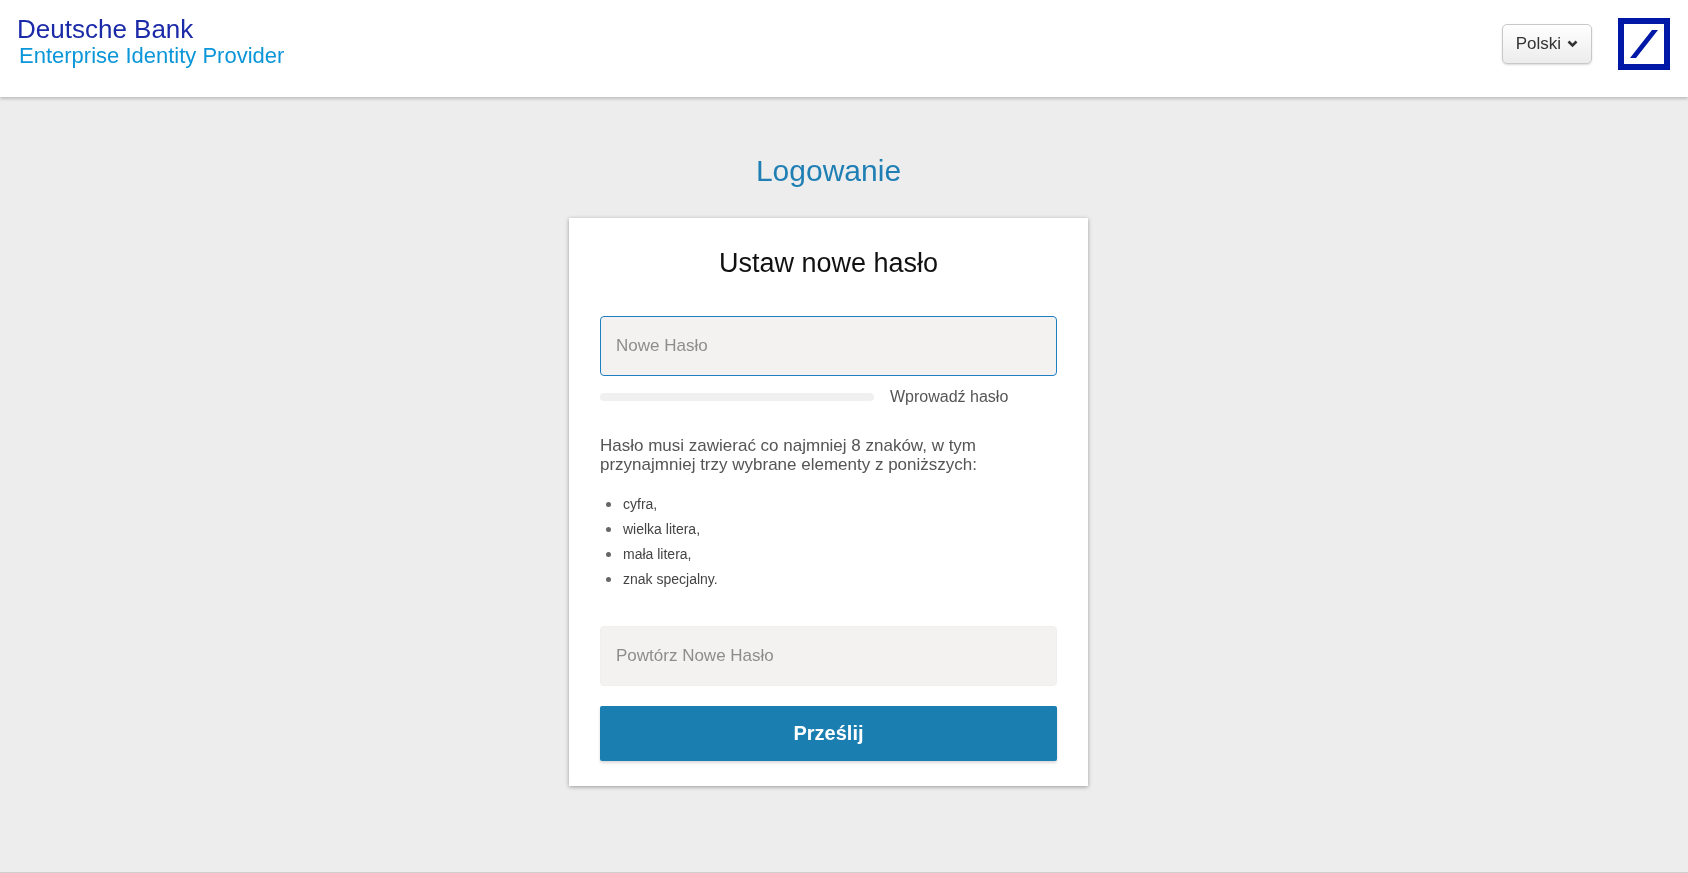 This screenshot has width=1688, height=873. What do you see at coordinates (151, 56) in the screenshot?
I see `brand-subtitle: Enterprise Identity Provider` at bounding box center [151, 56].